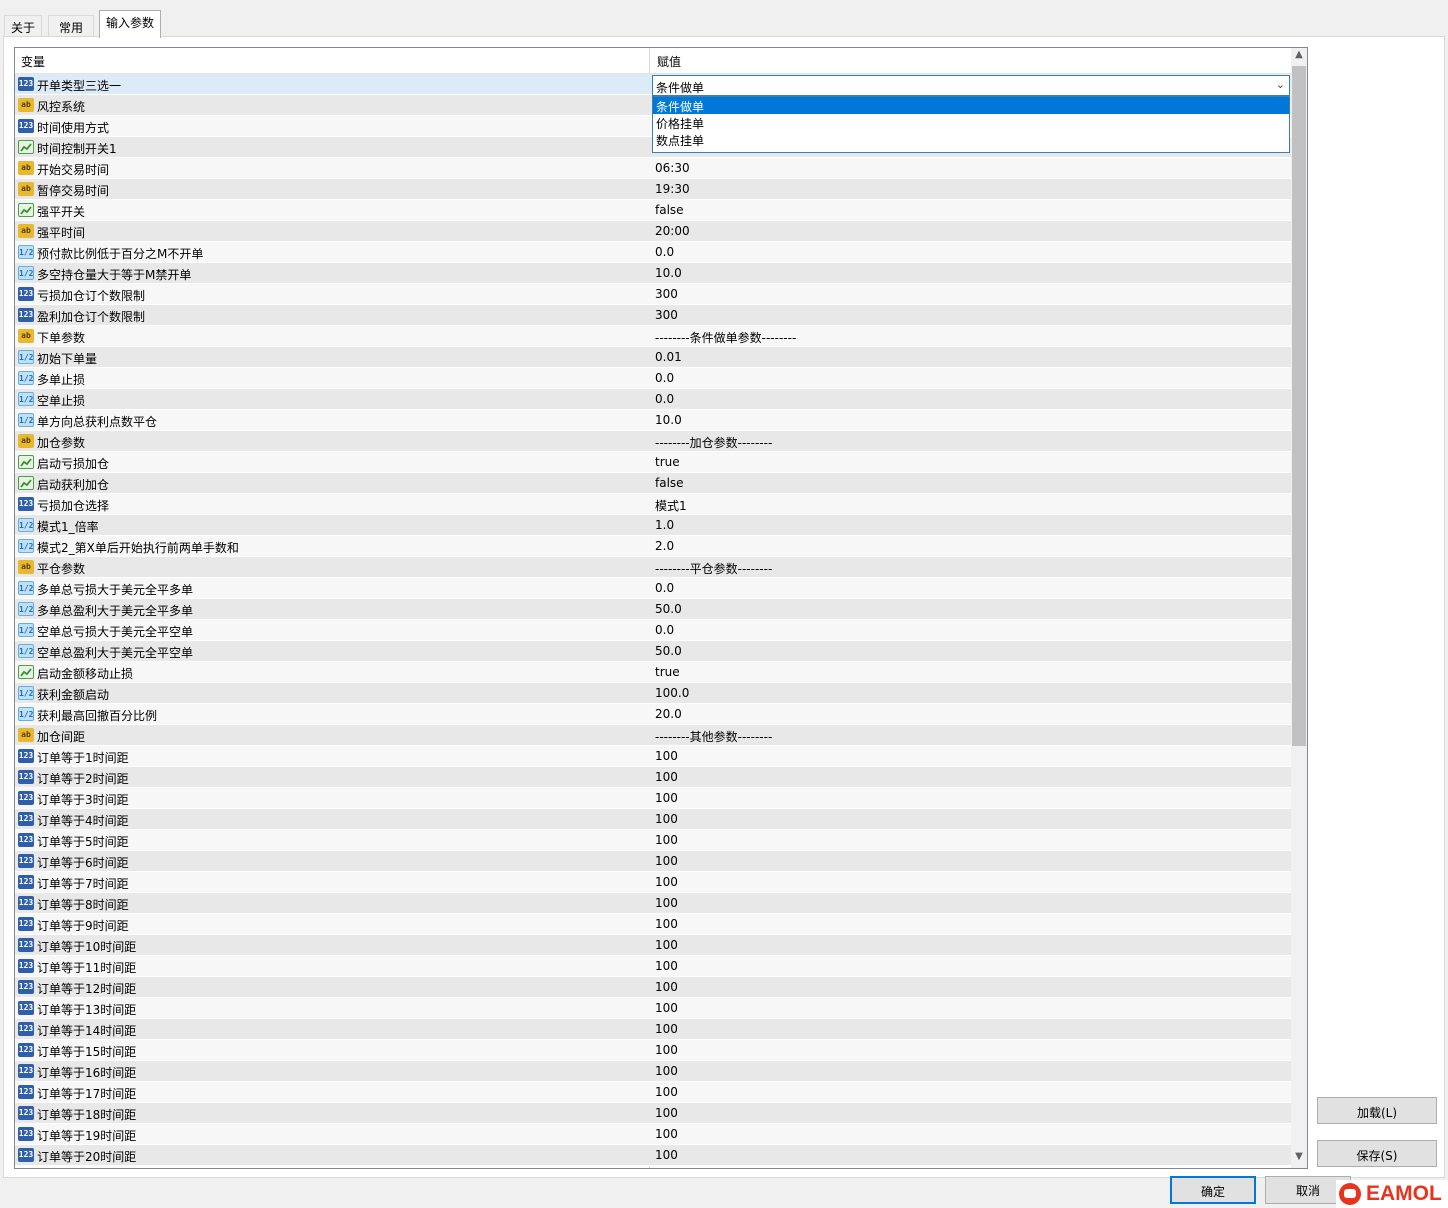 The height and width of the screenshot is (1208, 1448). What do you see at coordinates (653, 168) in the screenshot?
I see `param-row: ab 开始交易时间 06:30` at bounding box center [653, 168].